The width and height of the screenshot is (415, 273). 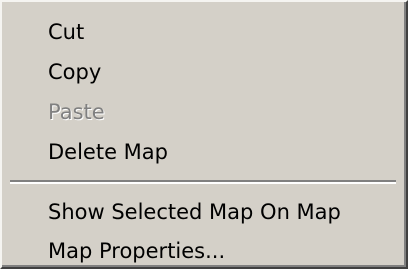 I want to click on menu-item-copy: Copy, so click(x=202, y=72).